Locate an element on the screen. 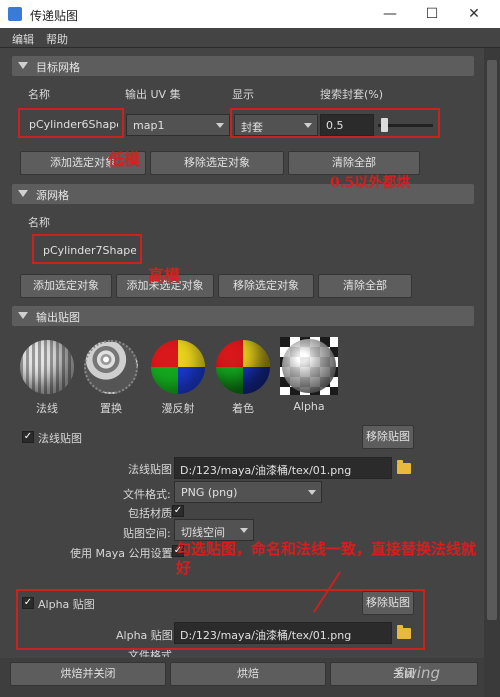 Image resolution: width=500 pixels, height=697 pixels. section-target-mesh: 目标网格 is located at coordinates (243, 66).